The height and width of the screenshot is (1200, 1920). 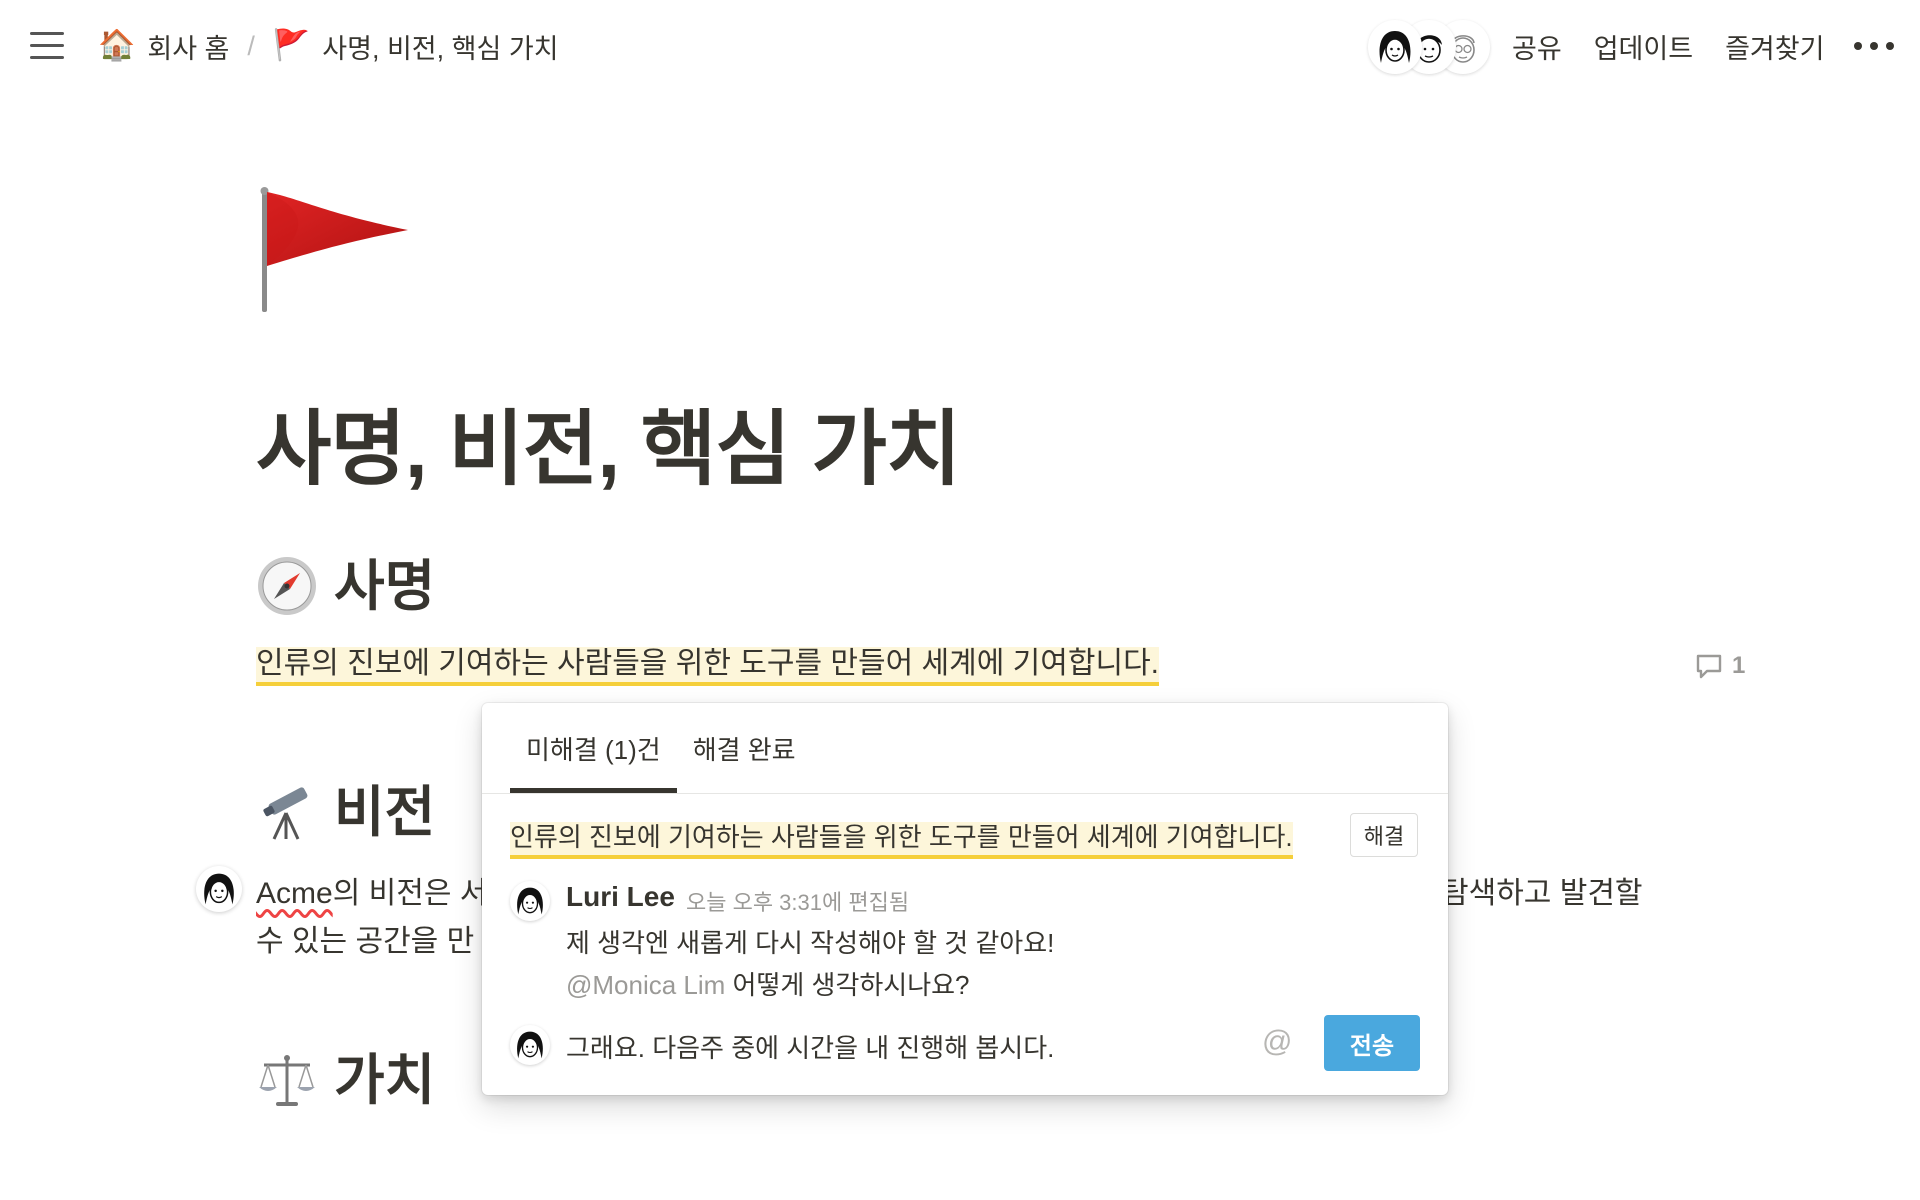 What do you see at coordinates (294, 893) in the screenshot?
I see `acme-misspelled-word: Acme` at bounding box center [294, 893].